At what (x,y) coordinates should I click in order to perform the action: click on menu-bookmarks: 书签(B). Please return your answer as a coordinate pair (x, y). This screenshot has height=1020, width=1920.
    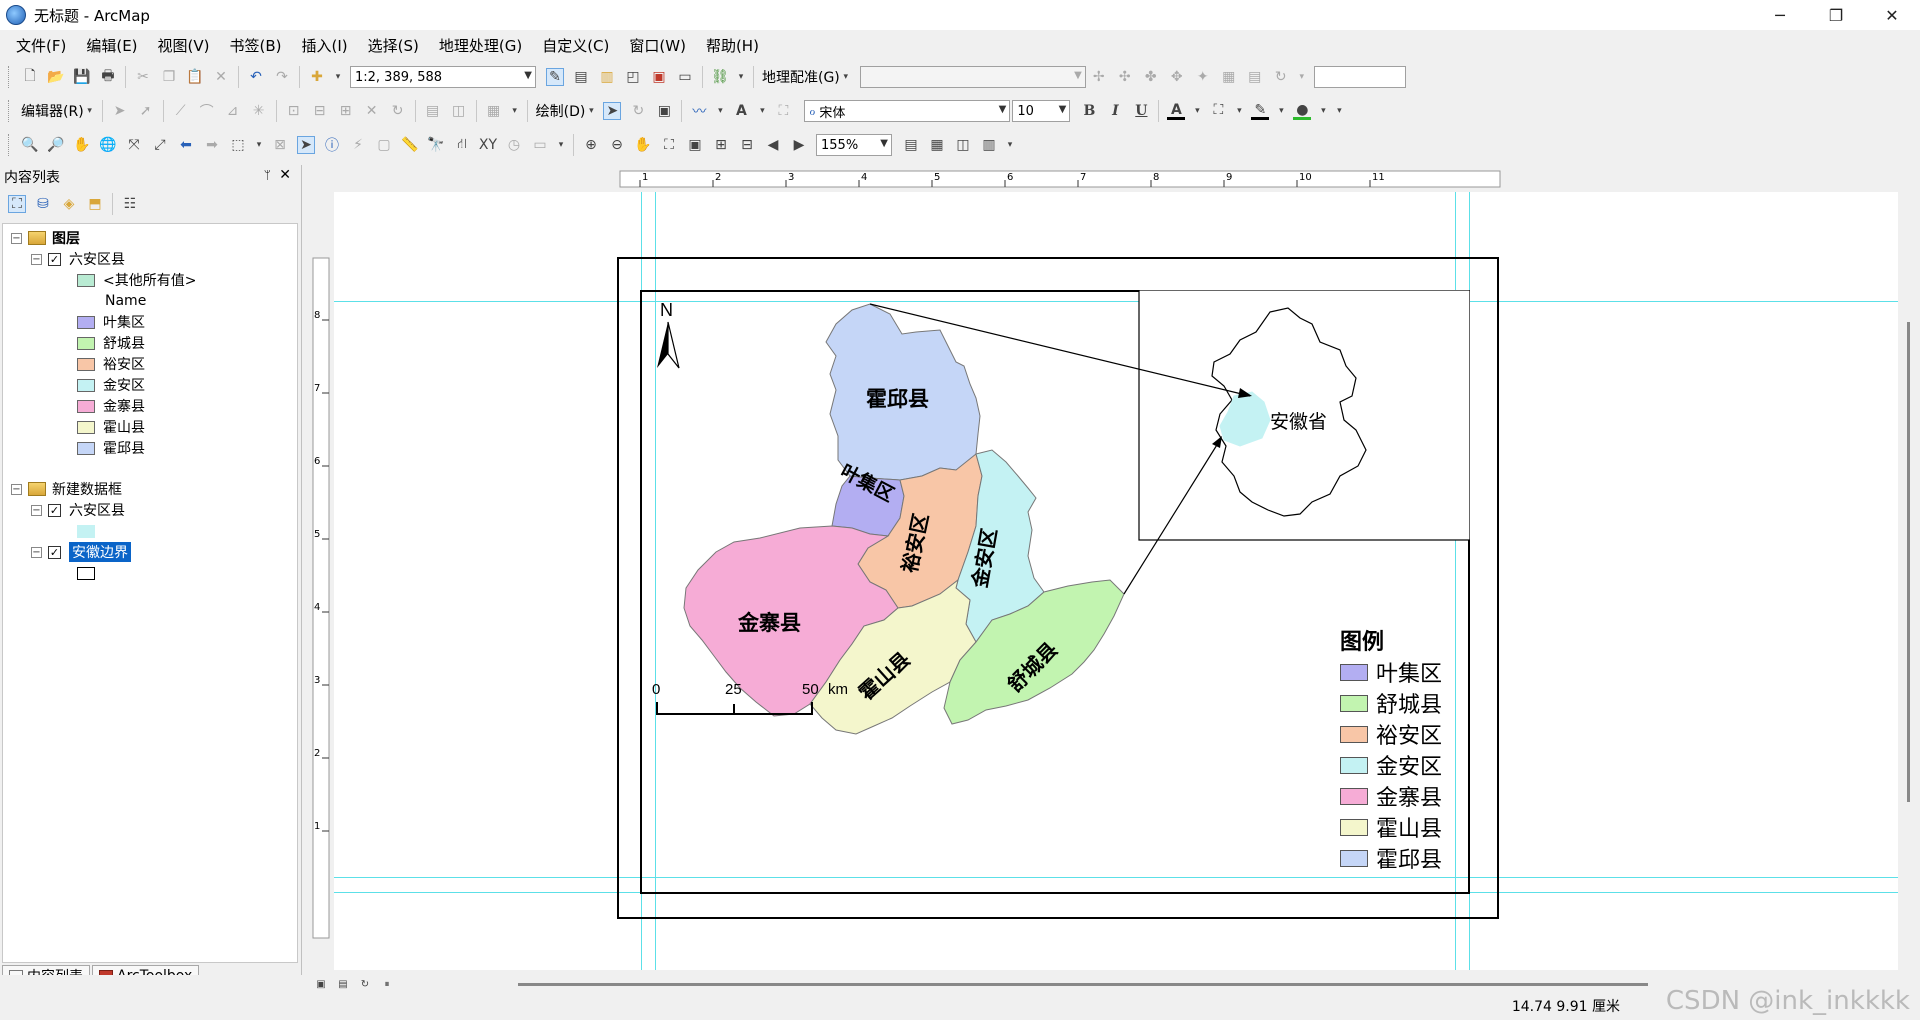
    Looking at the image, I should click on (256, 45).